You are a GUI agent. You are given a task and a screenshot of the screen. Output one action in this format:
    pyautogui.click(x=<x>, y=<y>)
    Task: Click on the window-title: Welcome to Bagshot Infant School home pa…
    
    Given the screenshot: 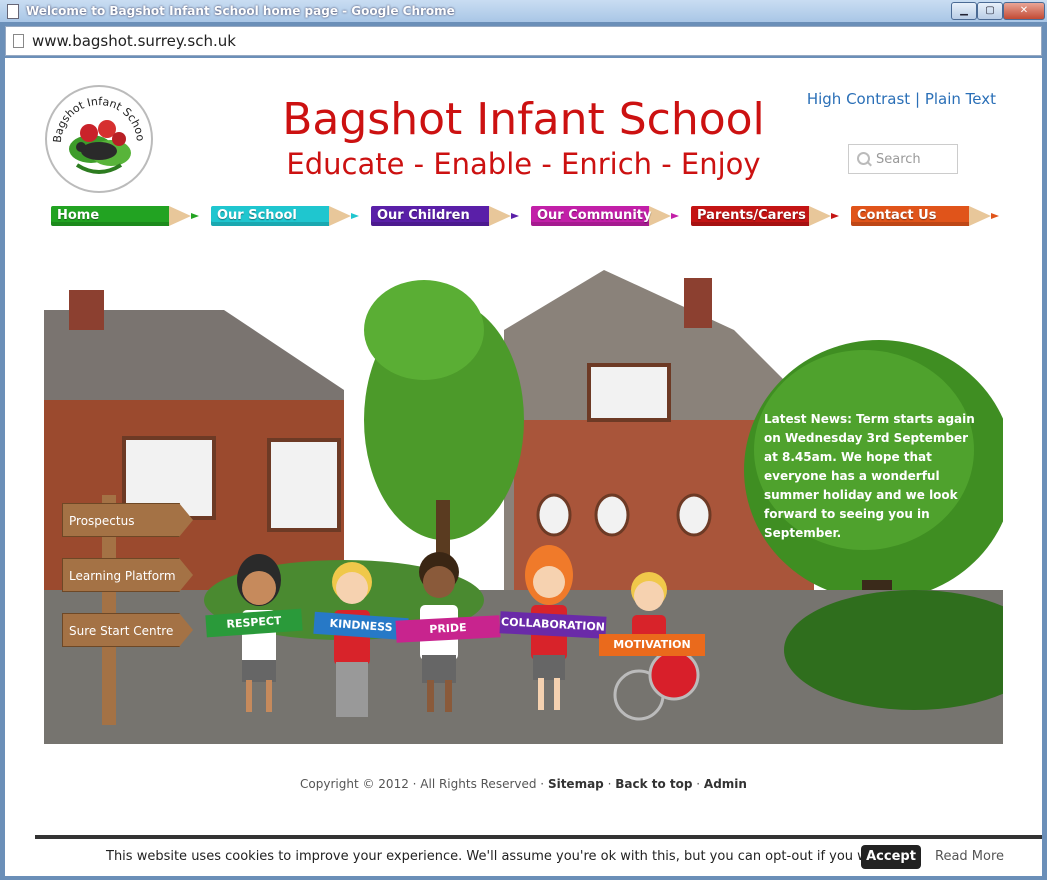 What is the action you would take?
    pyautogui.click(x=240, y=11)
    